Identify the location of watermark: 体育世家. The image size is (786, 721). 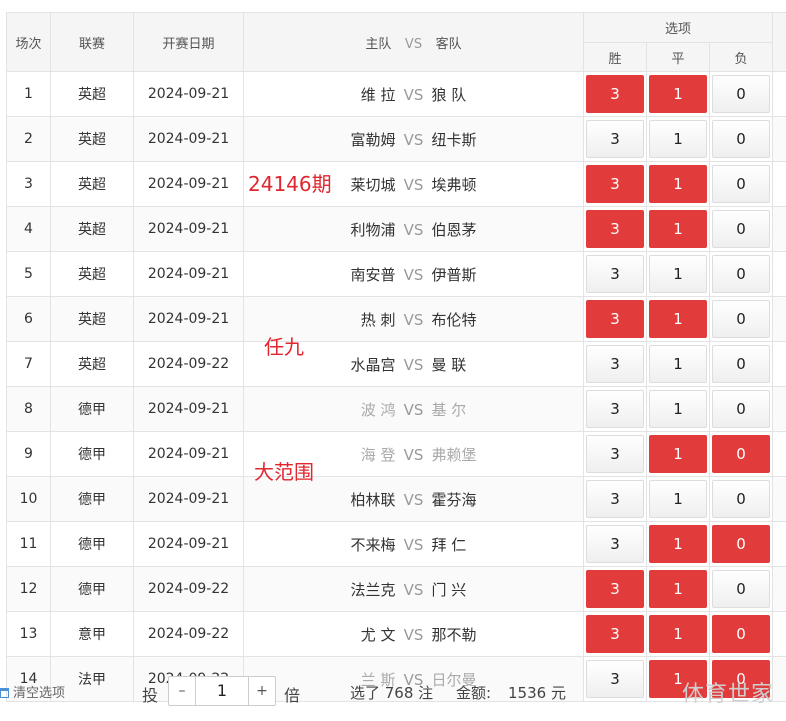
(727, 694).